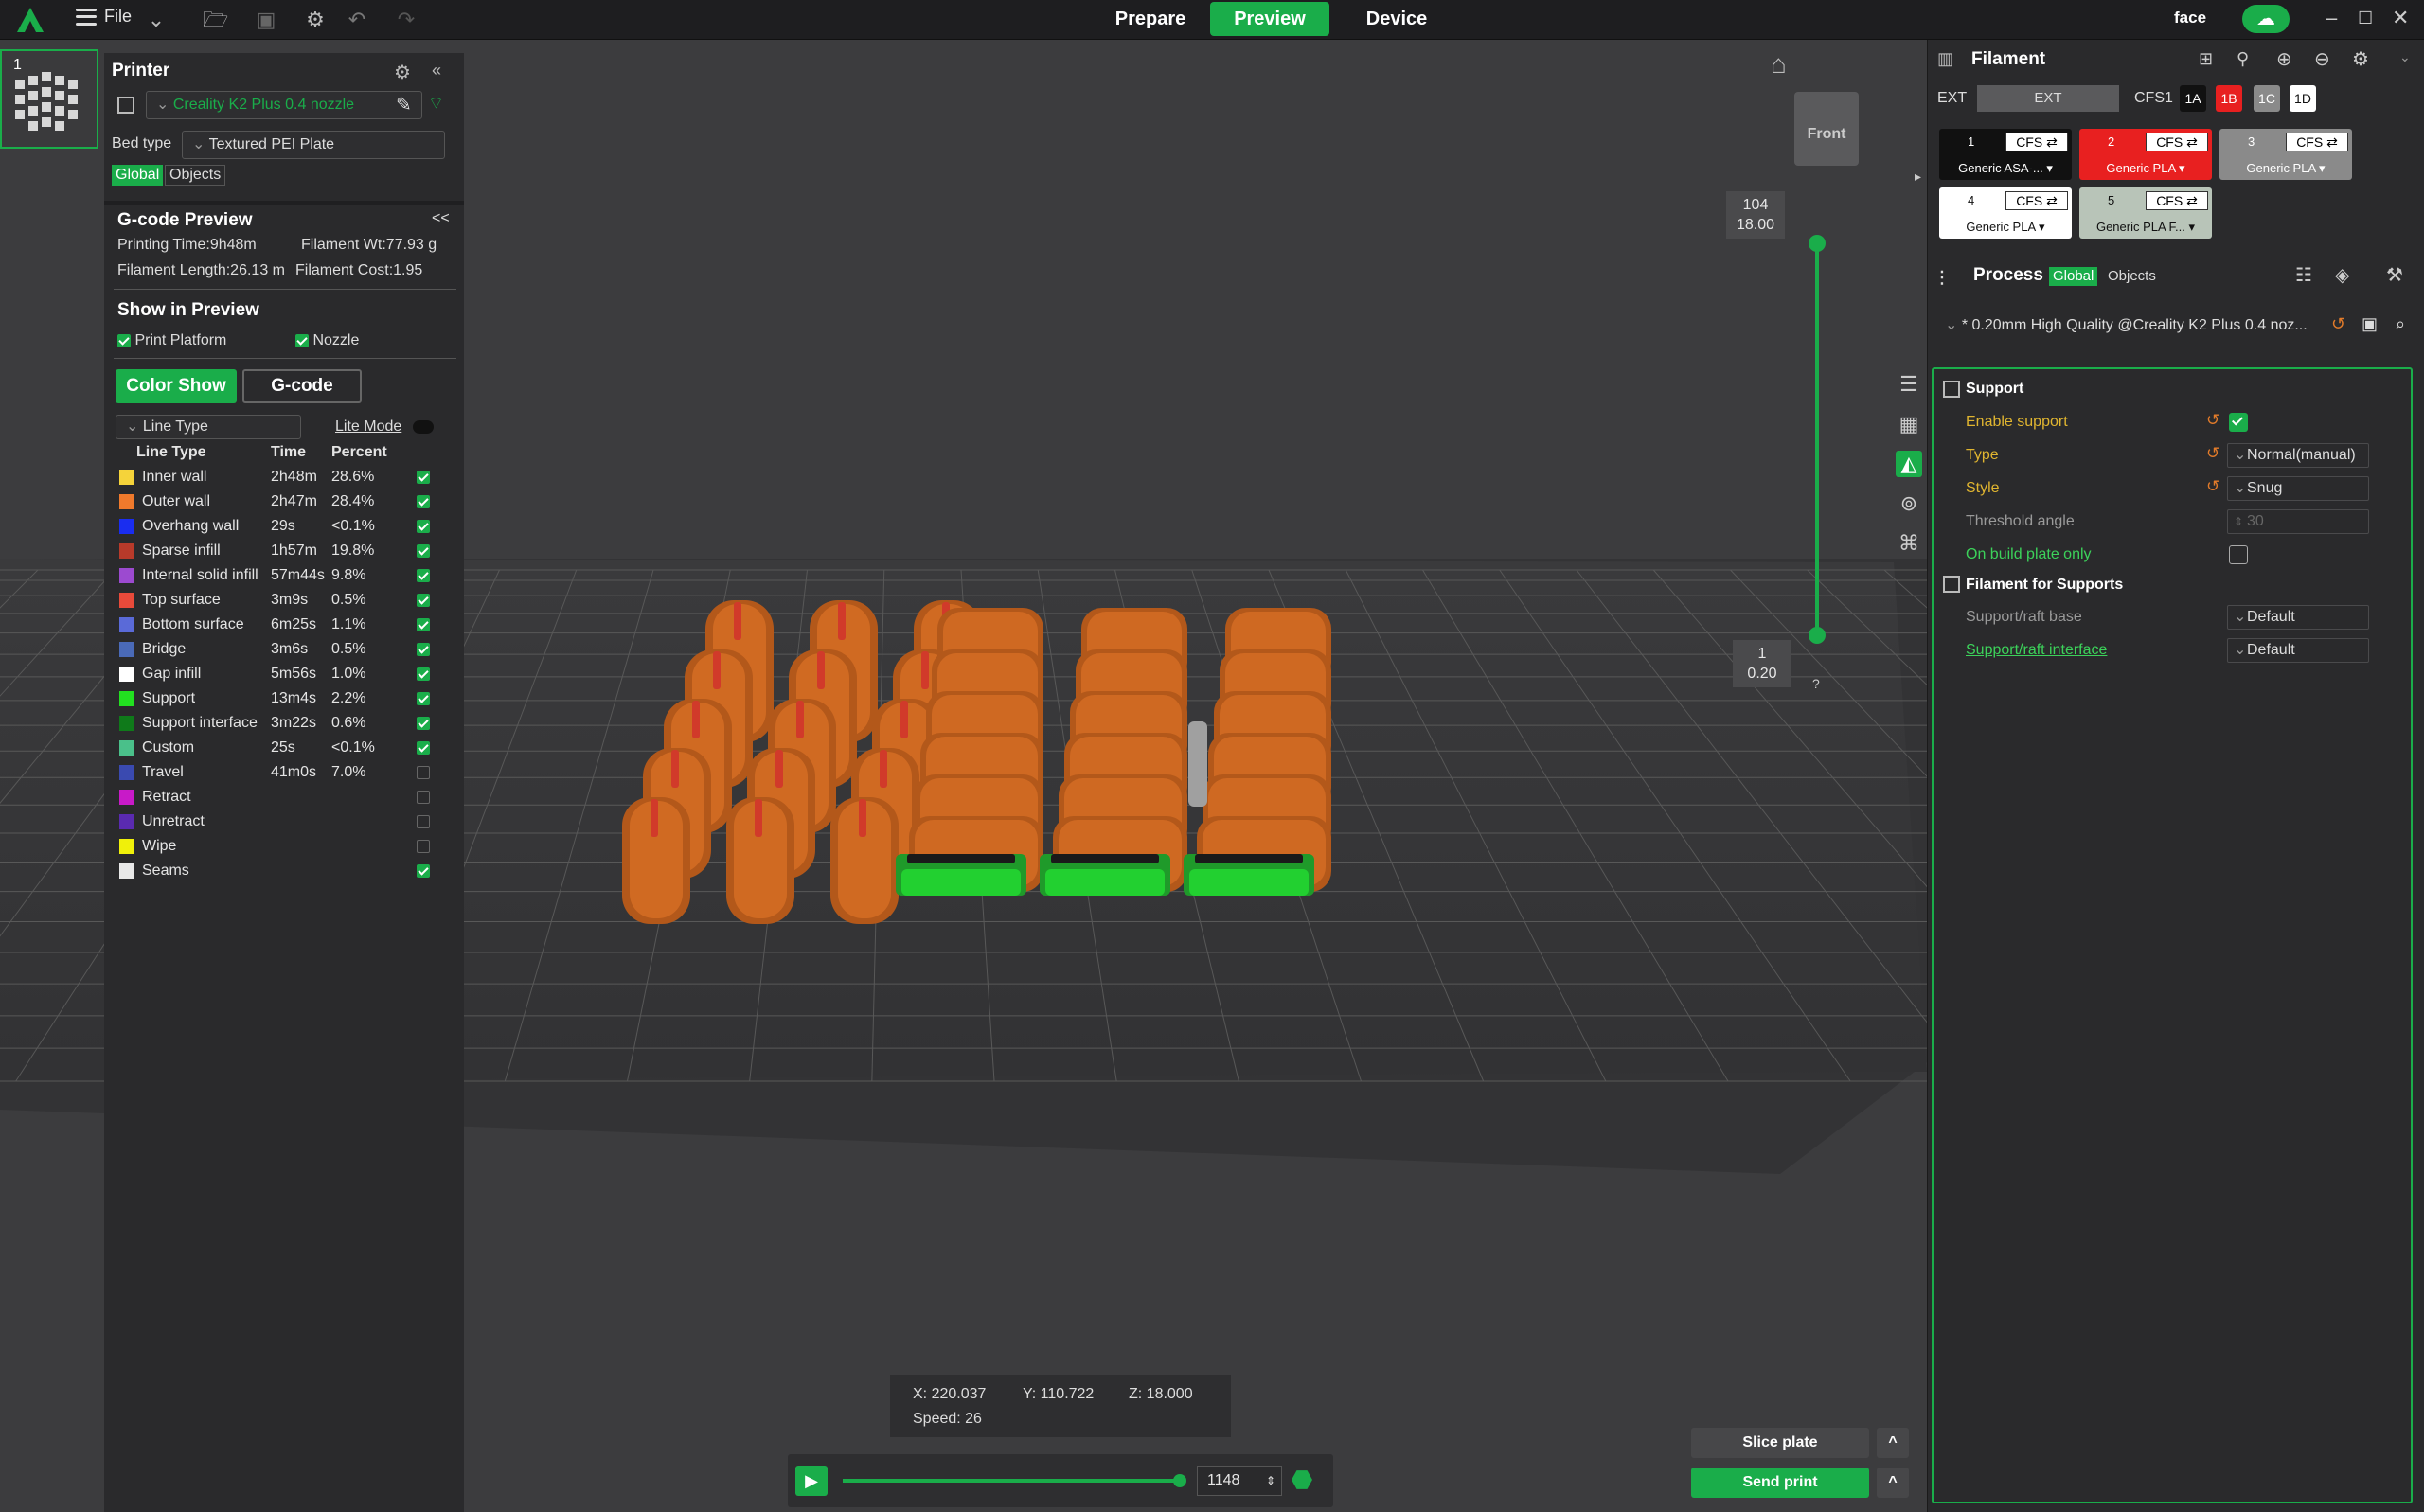 The width and height of the screenshot is (2424, 1512). Describe the element at coordinates (1780, 1443) in the screenshot. I see `slice-plate-button: Slice plate` at that location.